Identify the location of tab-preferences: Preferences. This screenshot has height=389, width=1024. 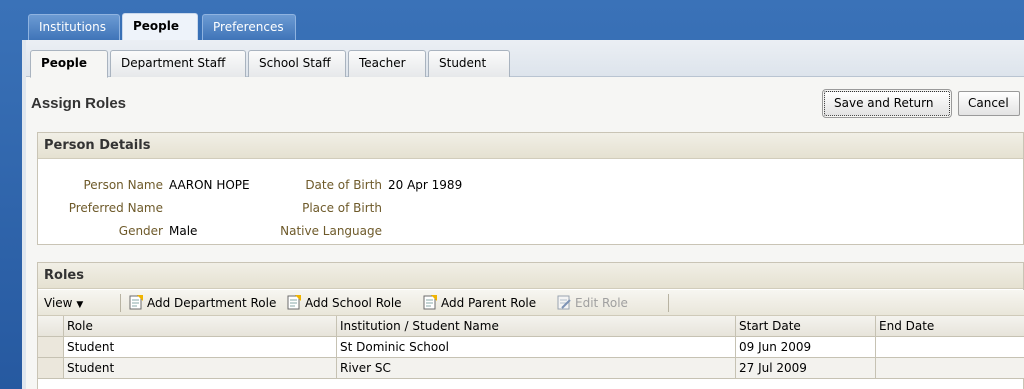
(249, 27).